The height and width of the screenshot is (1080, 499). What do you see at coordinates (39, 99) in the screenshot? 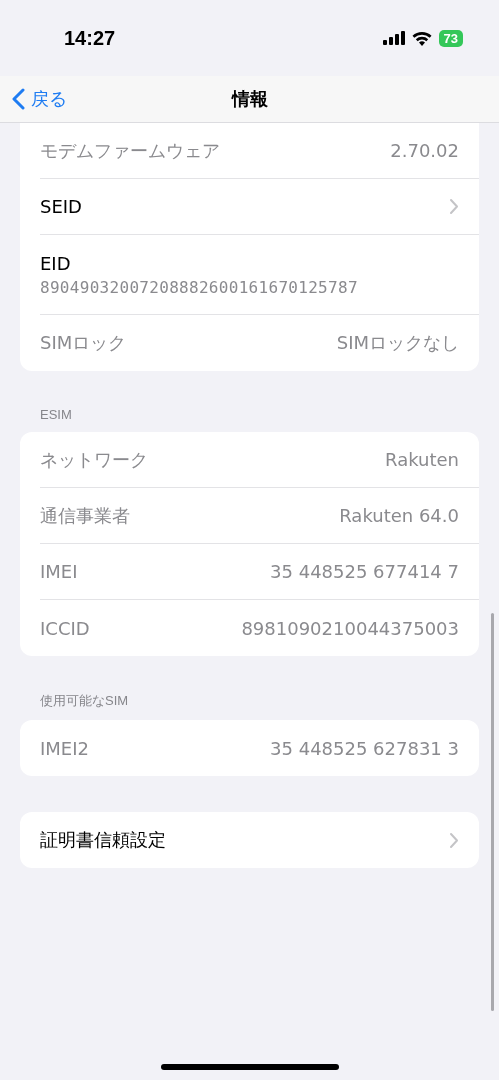
I see `back-button: 戻る` at bounding box center [39, 99].